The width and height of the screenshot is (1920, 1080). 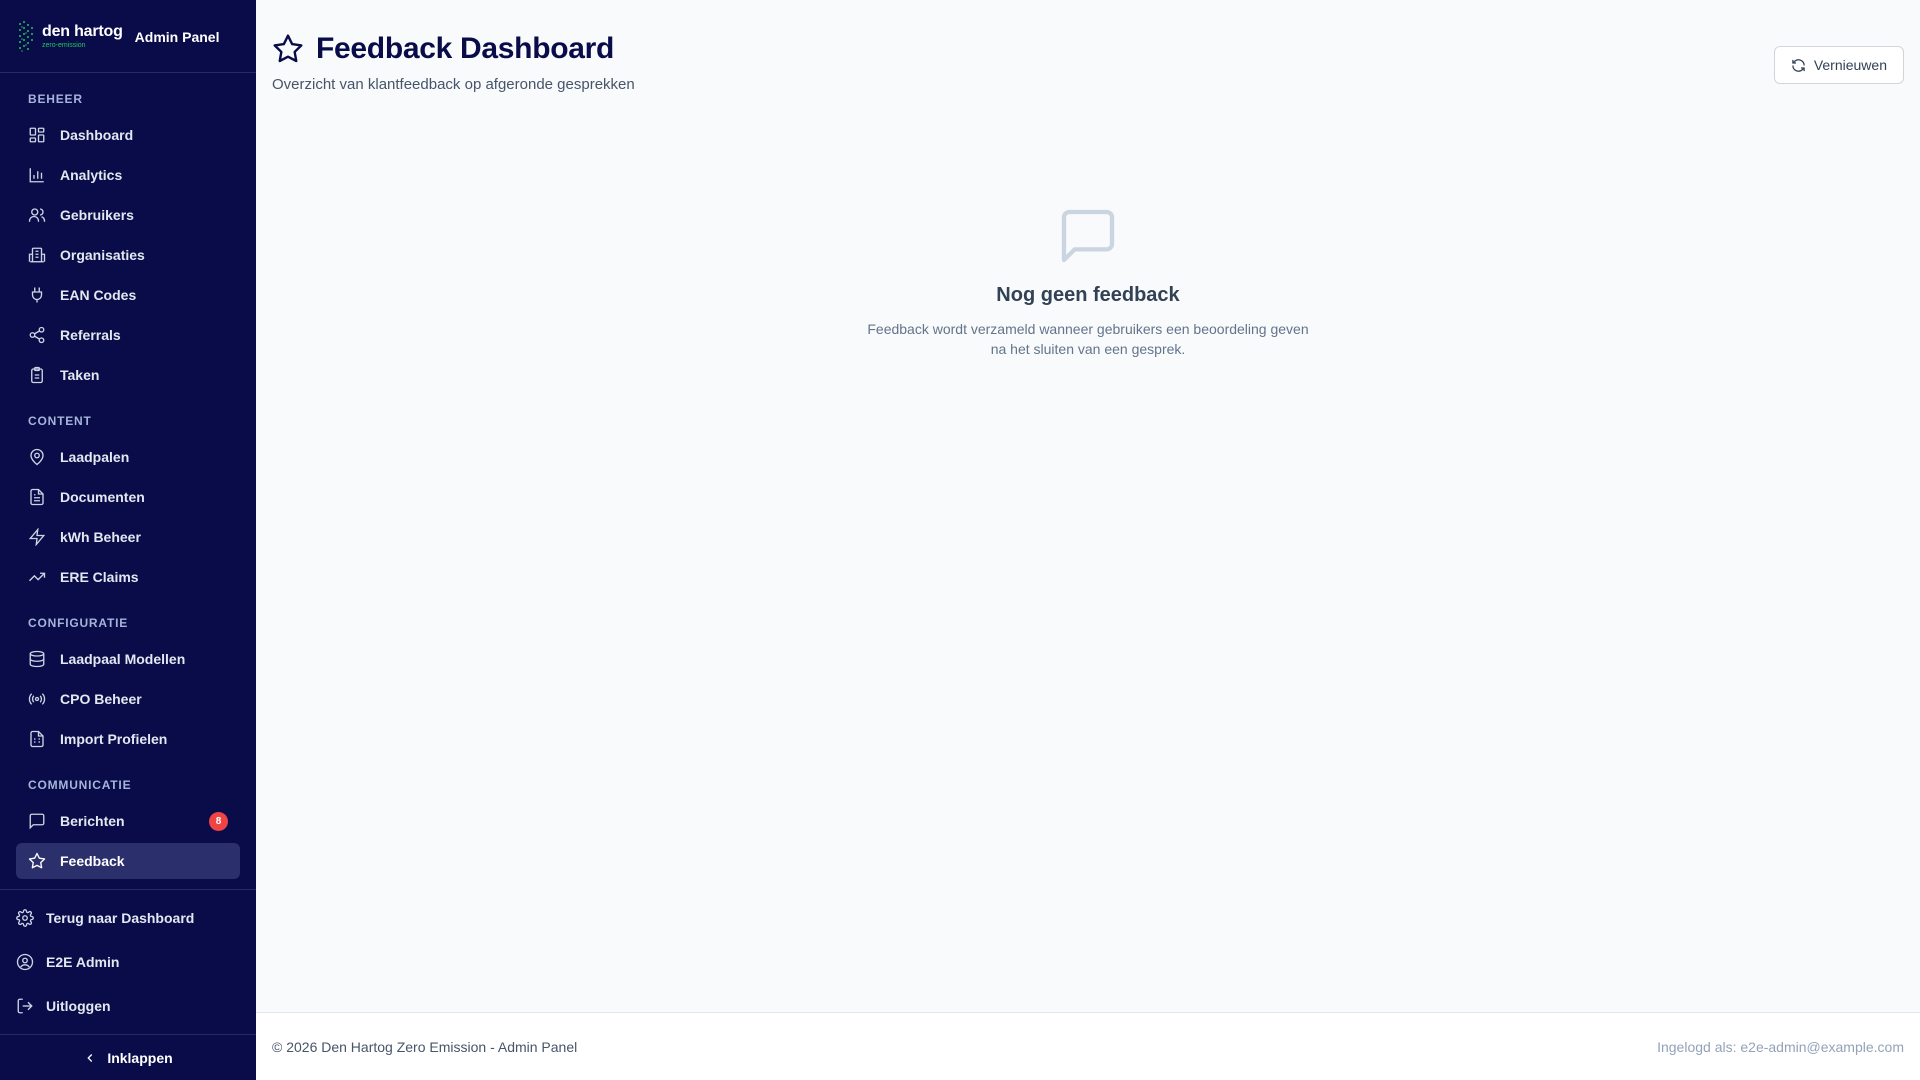 I want to click on logo: den hartog zero-emission, so click(x=69, y=36).